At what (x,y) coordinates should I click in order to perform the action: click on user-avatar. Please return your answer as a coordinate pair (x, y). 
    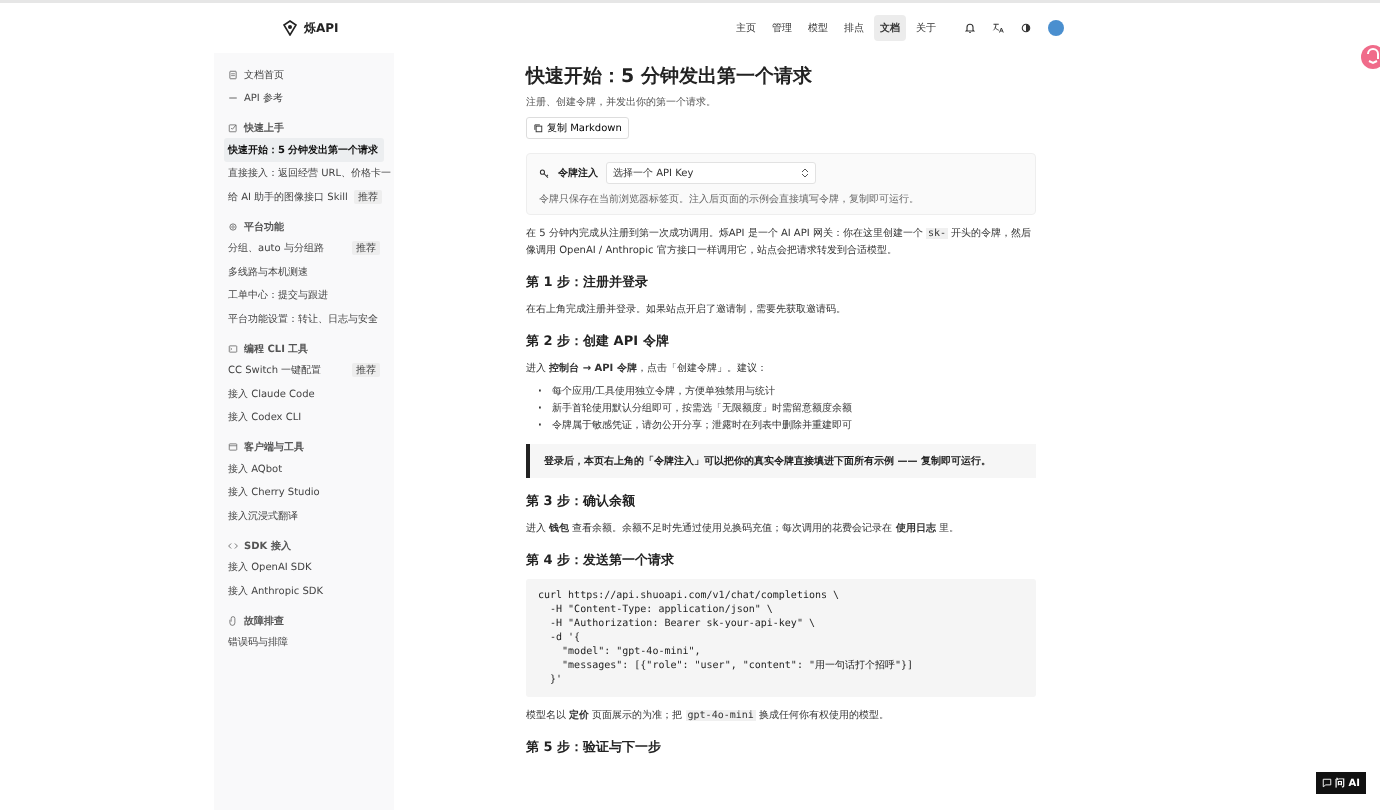
    Looking at the image, I should click on (1056, 28).